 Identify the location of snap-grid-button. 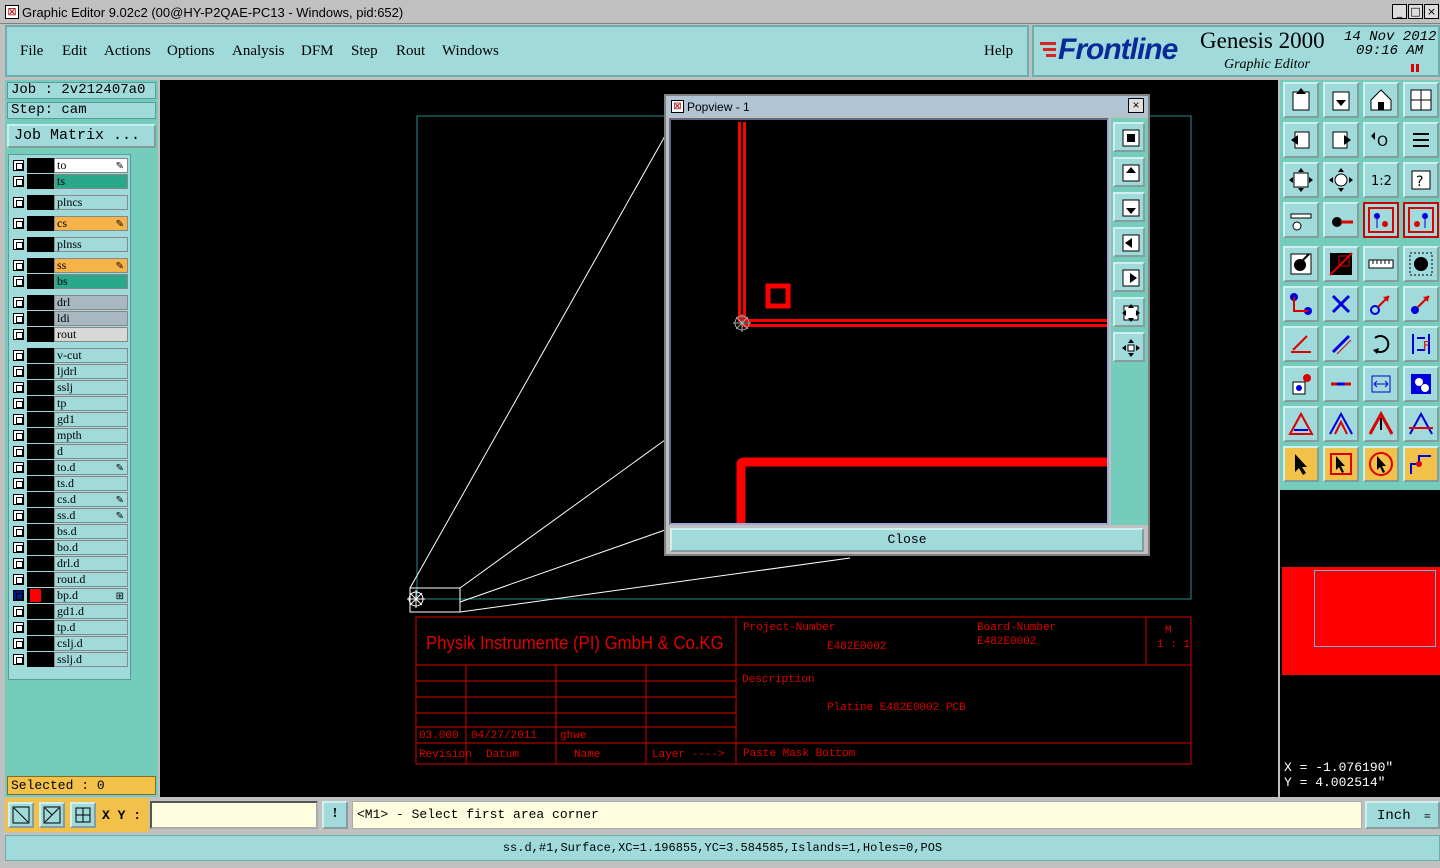
(52, 815).